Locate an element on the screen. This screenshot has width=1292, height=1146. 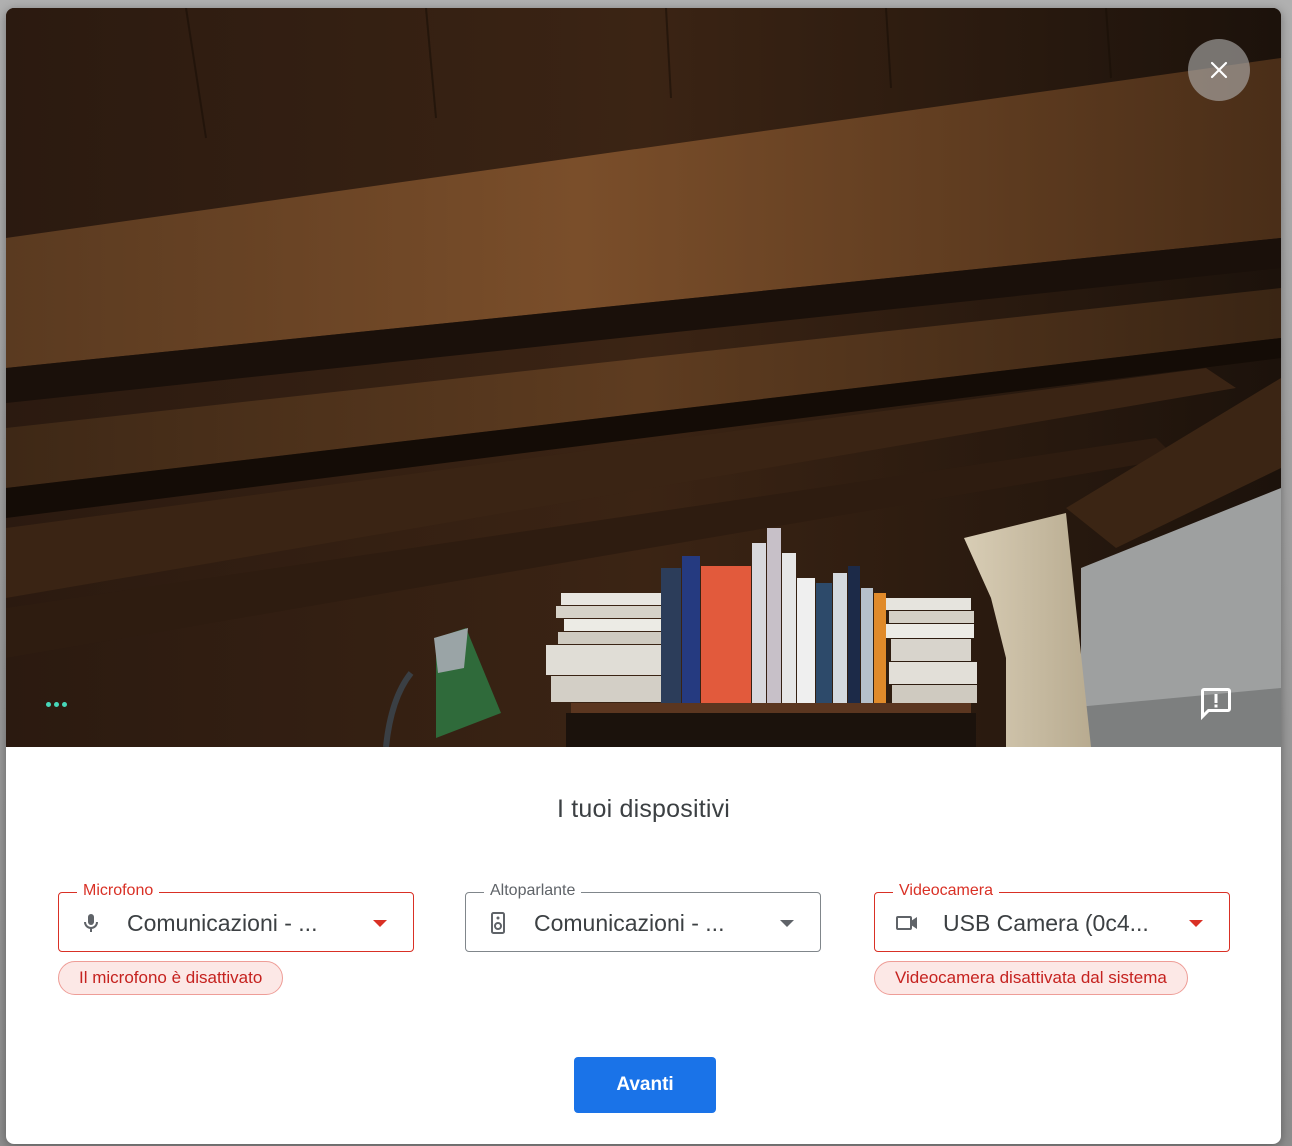
feedback-icon is located at coordinates (1216, 704).